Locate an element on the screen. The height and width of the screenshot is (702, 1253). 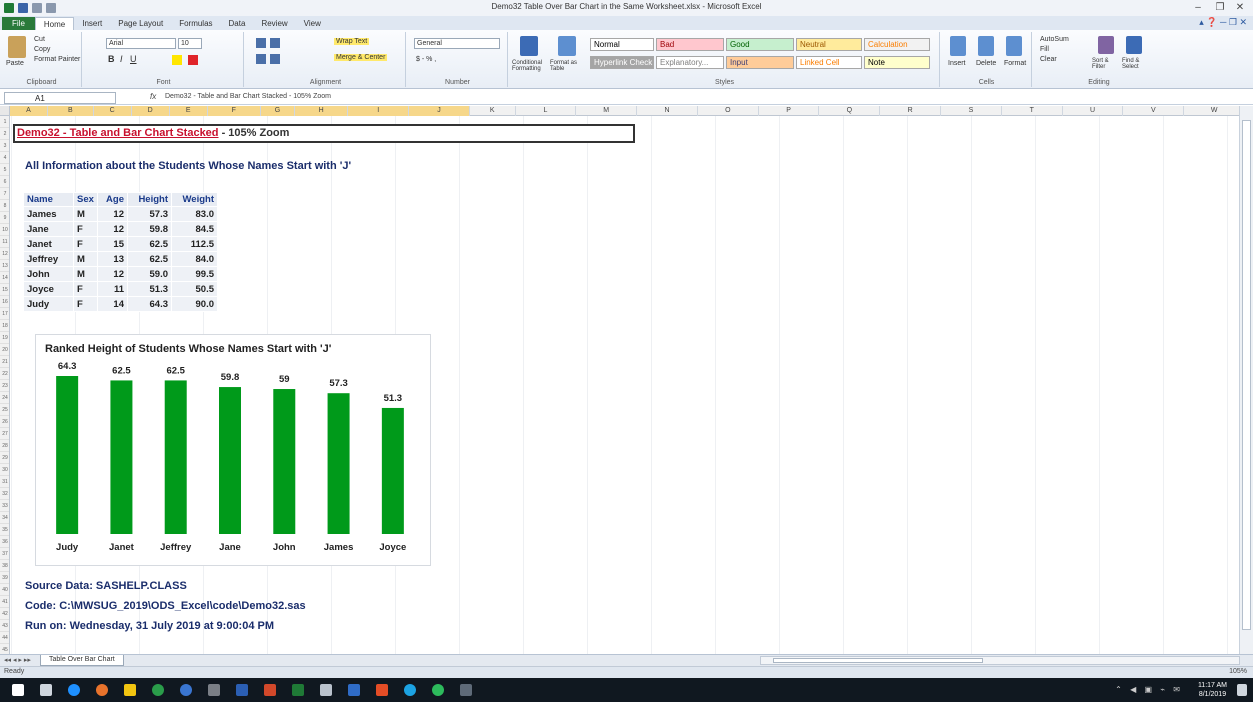
header-name: Name is located at coordinates (48, 199).